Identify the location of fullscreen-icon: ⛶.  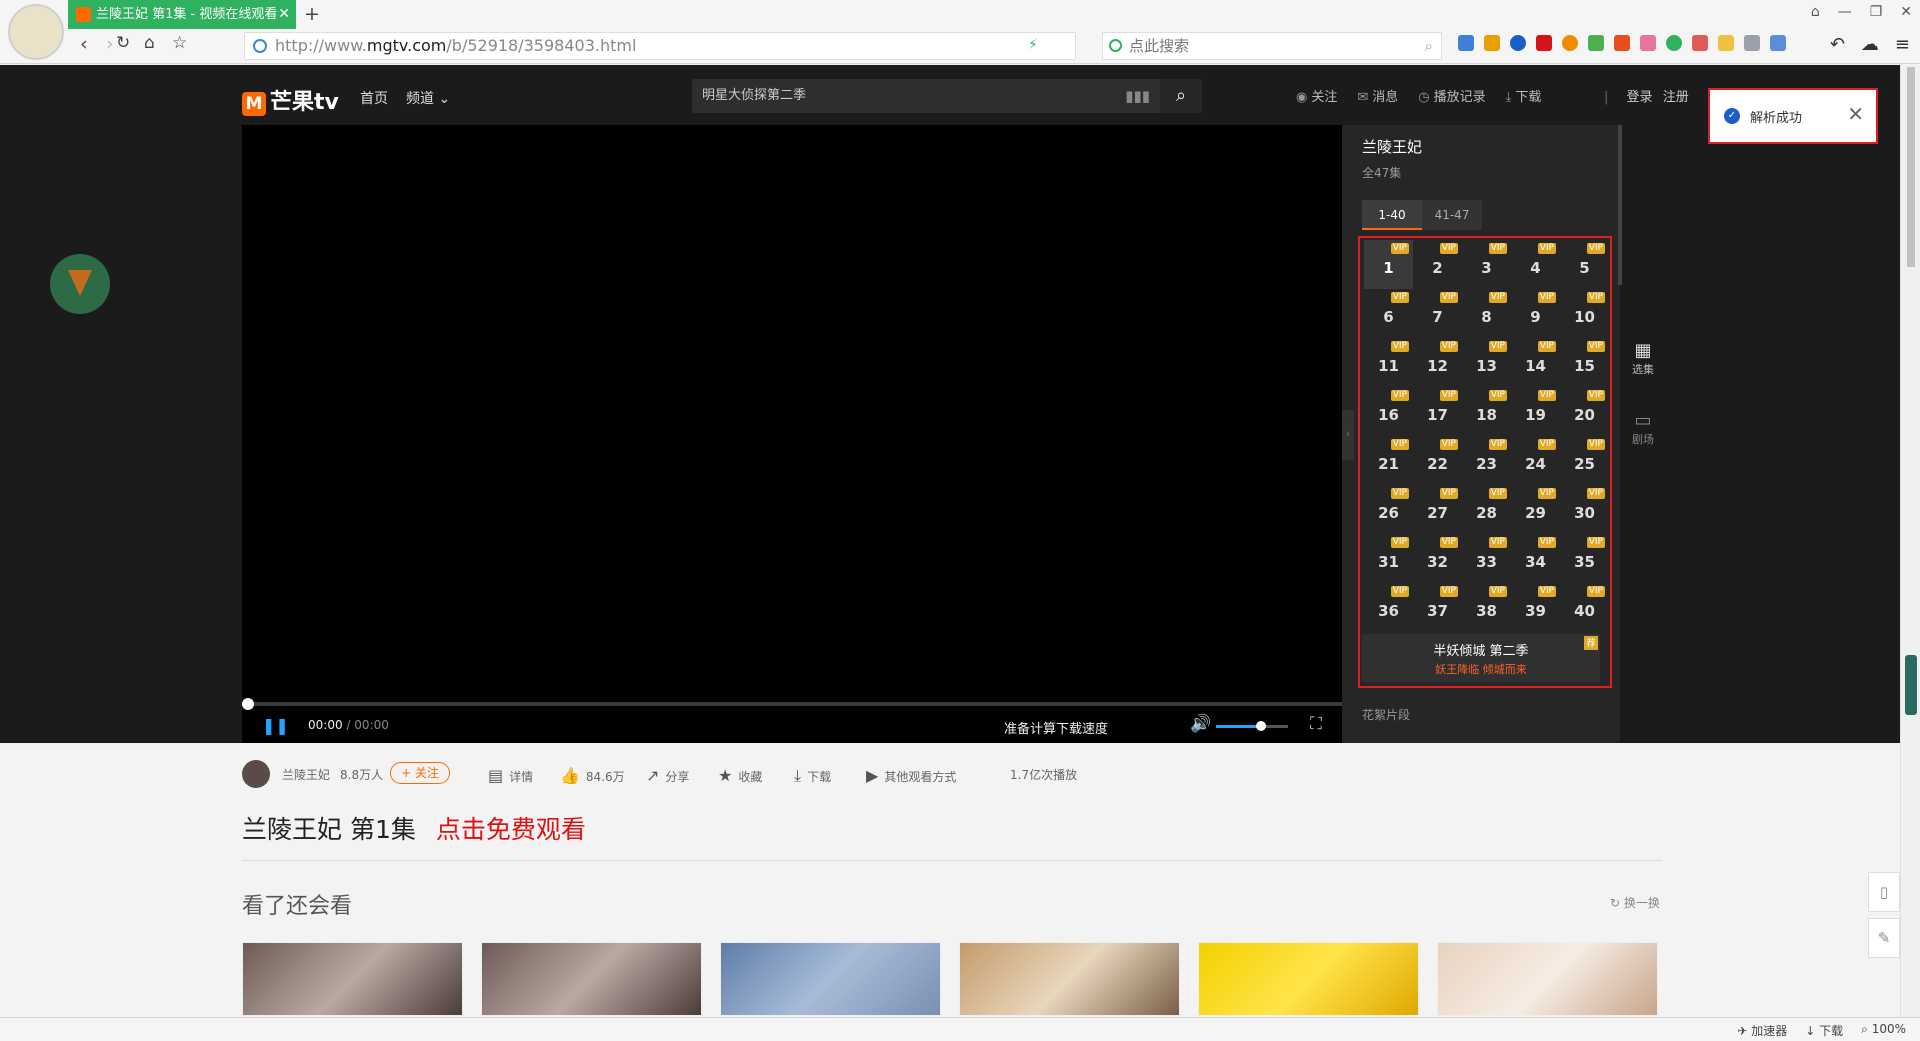
(1316, 724).